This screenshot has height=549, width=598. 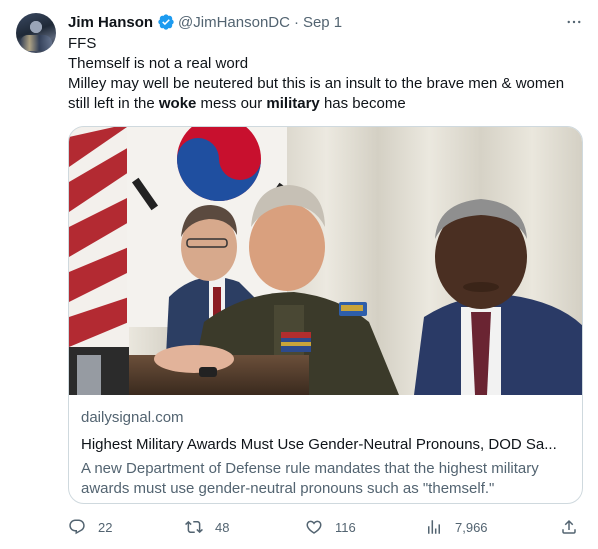 I want to click on tweet-header: Jim Hanson @JimHansonDC · Sep 1, so click(x=205, y=22).